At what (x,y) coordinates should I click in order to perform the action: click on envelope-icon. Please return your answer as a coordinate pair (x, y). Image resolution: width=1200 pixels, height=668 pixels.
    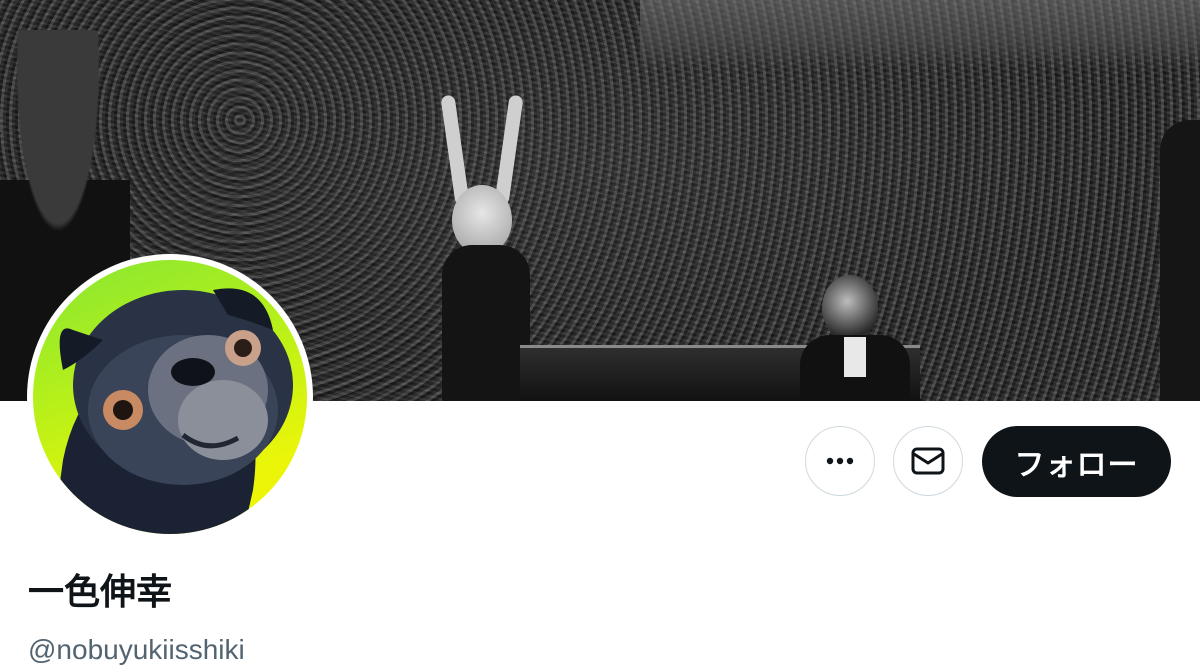
    Looking at the image, I should click on (928, 461).